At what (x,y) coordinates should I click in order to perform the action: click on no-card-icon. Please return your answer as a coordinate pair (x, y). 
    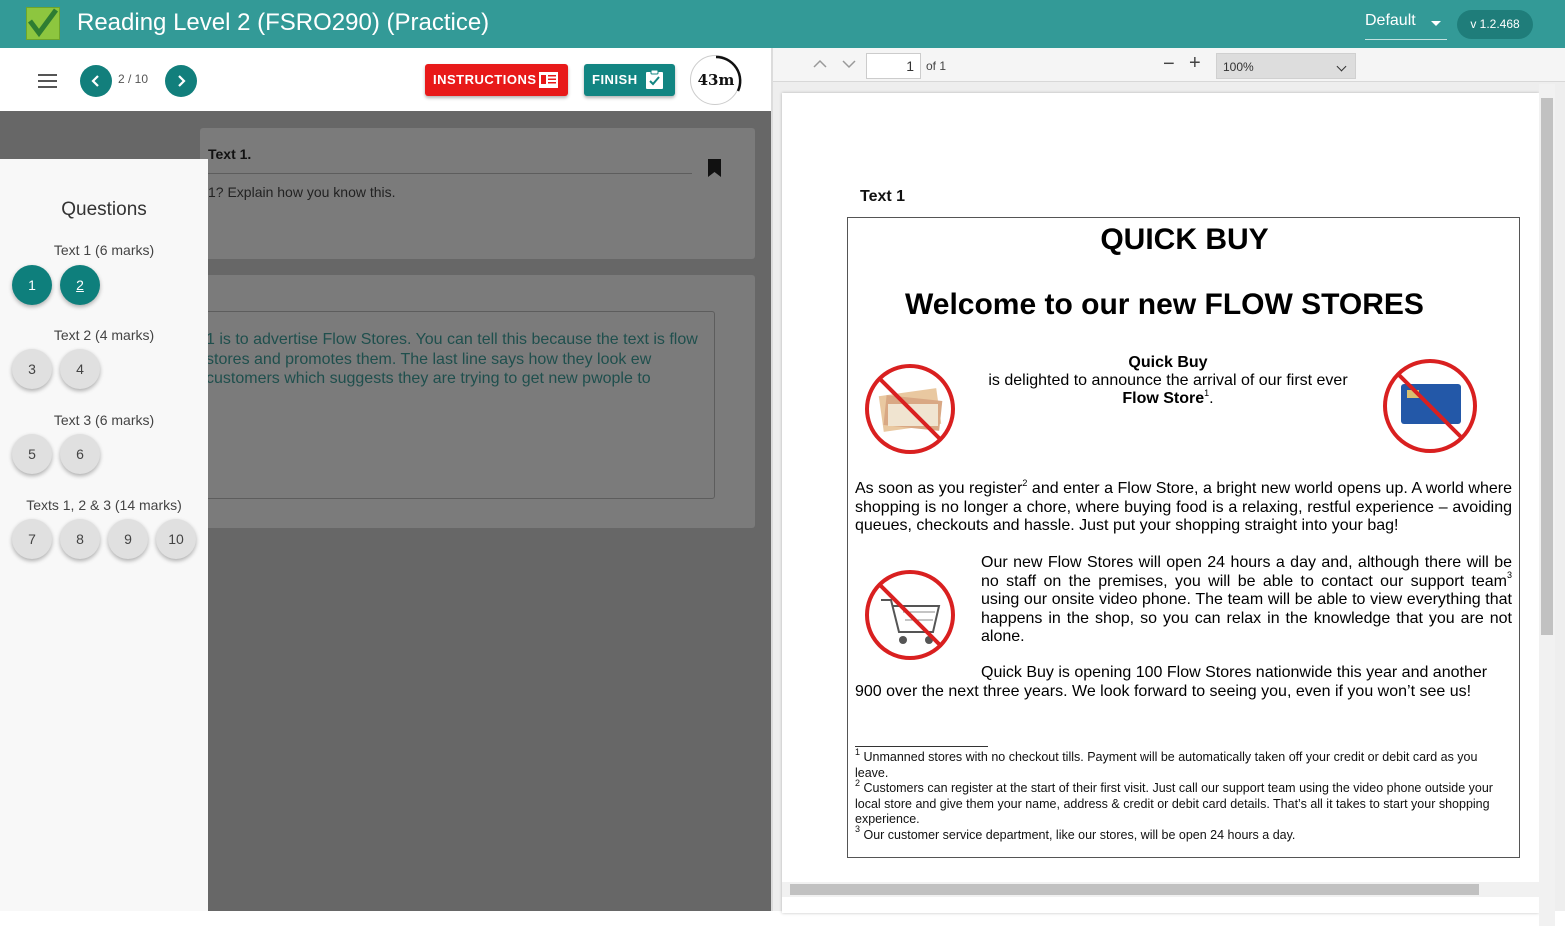
    Looking at the image, I should click on (1430, 406).